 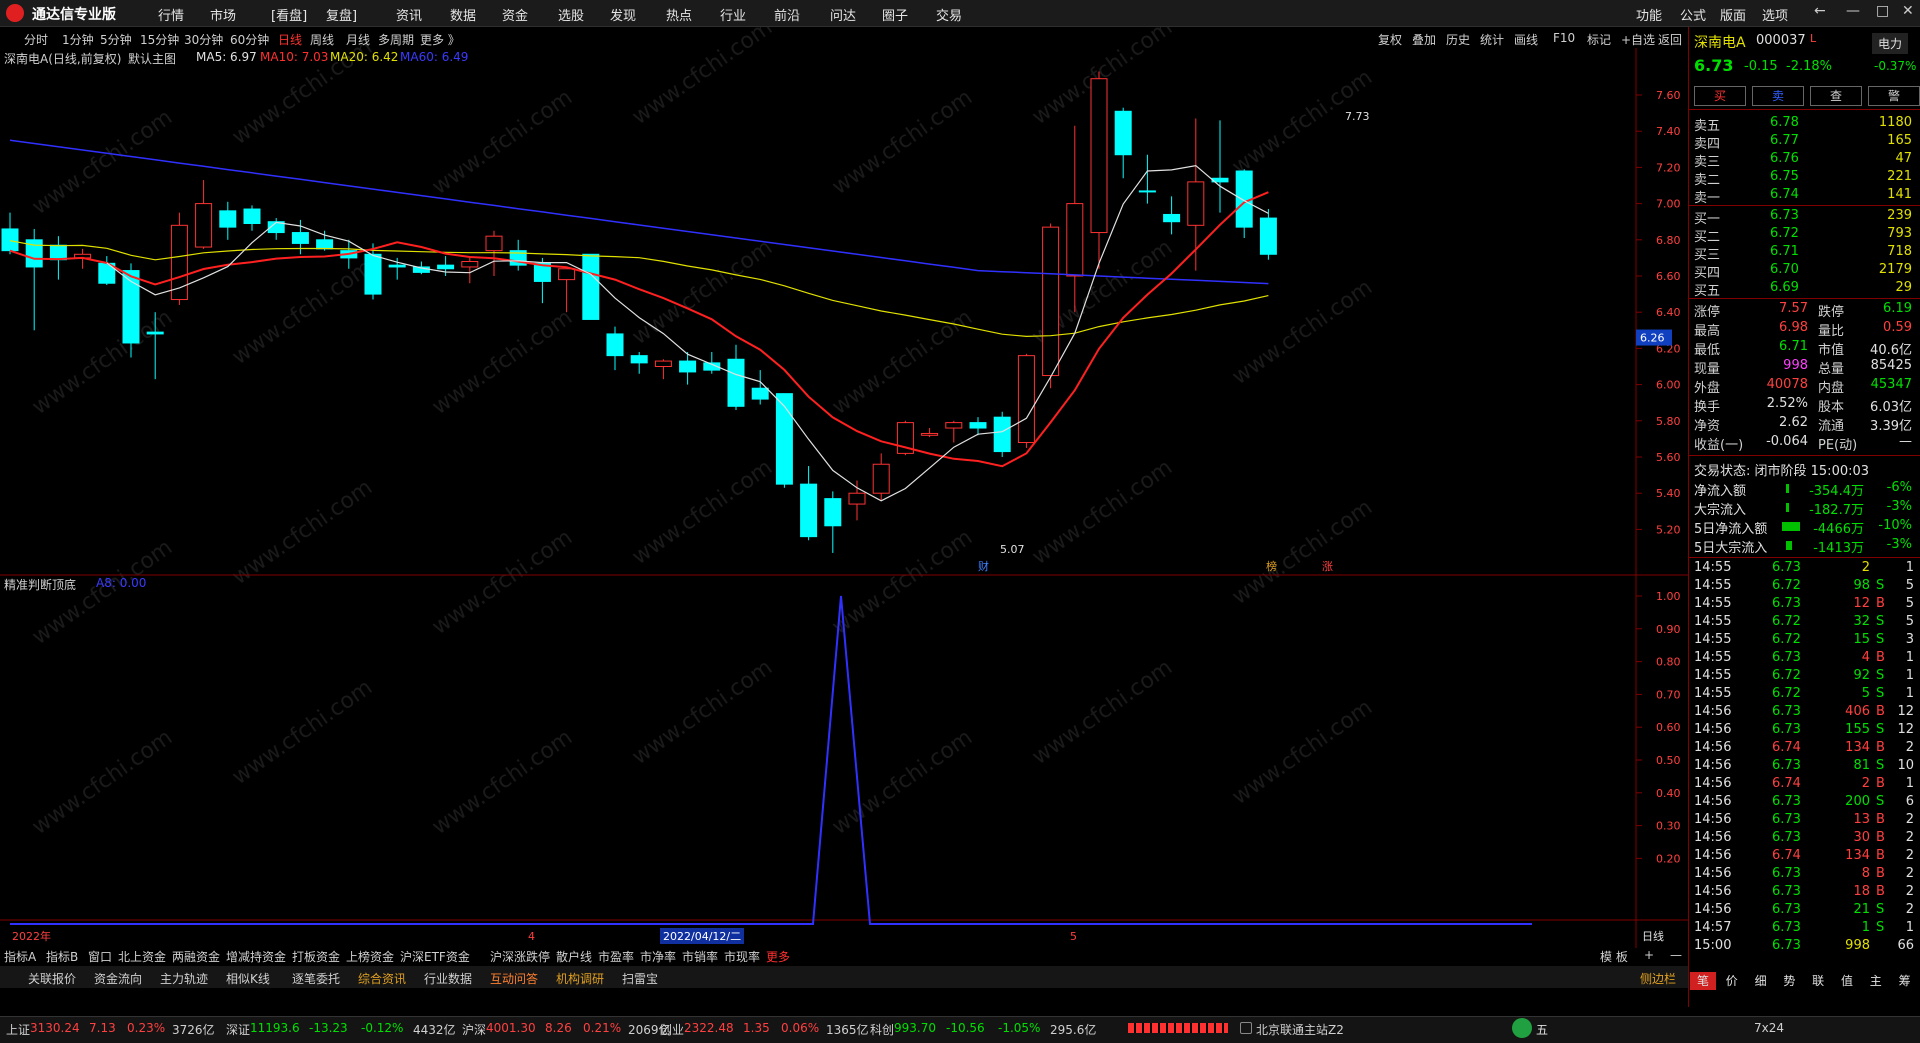 I want to click on info-tab-8: 机构调研, so click(x=580, y=978).